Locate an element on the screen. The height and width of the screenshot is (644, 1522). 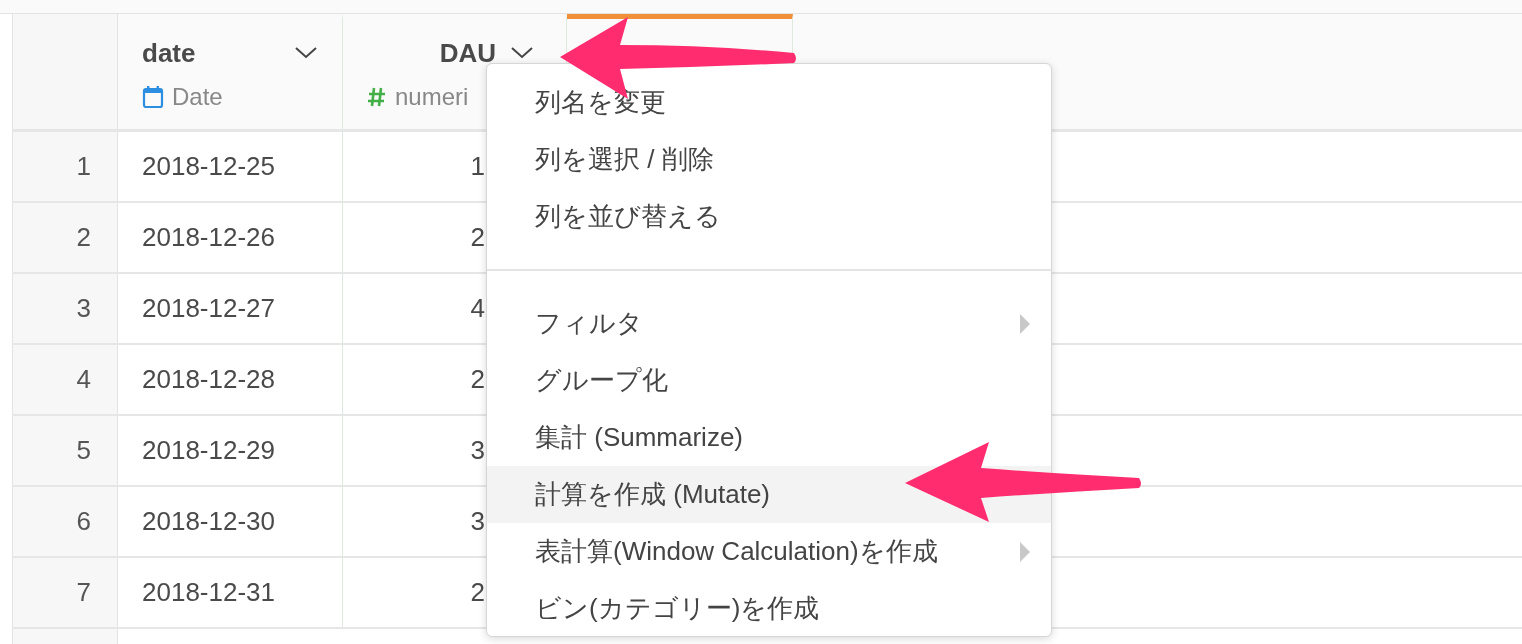
table-cell-text: 2018-12-26 is located at coordinates (208, 237).